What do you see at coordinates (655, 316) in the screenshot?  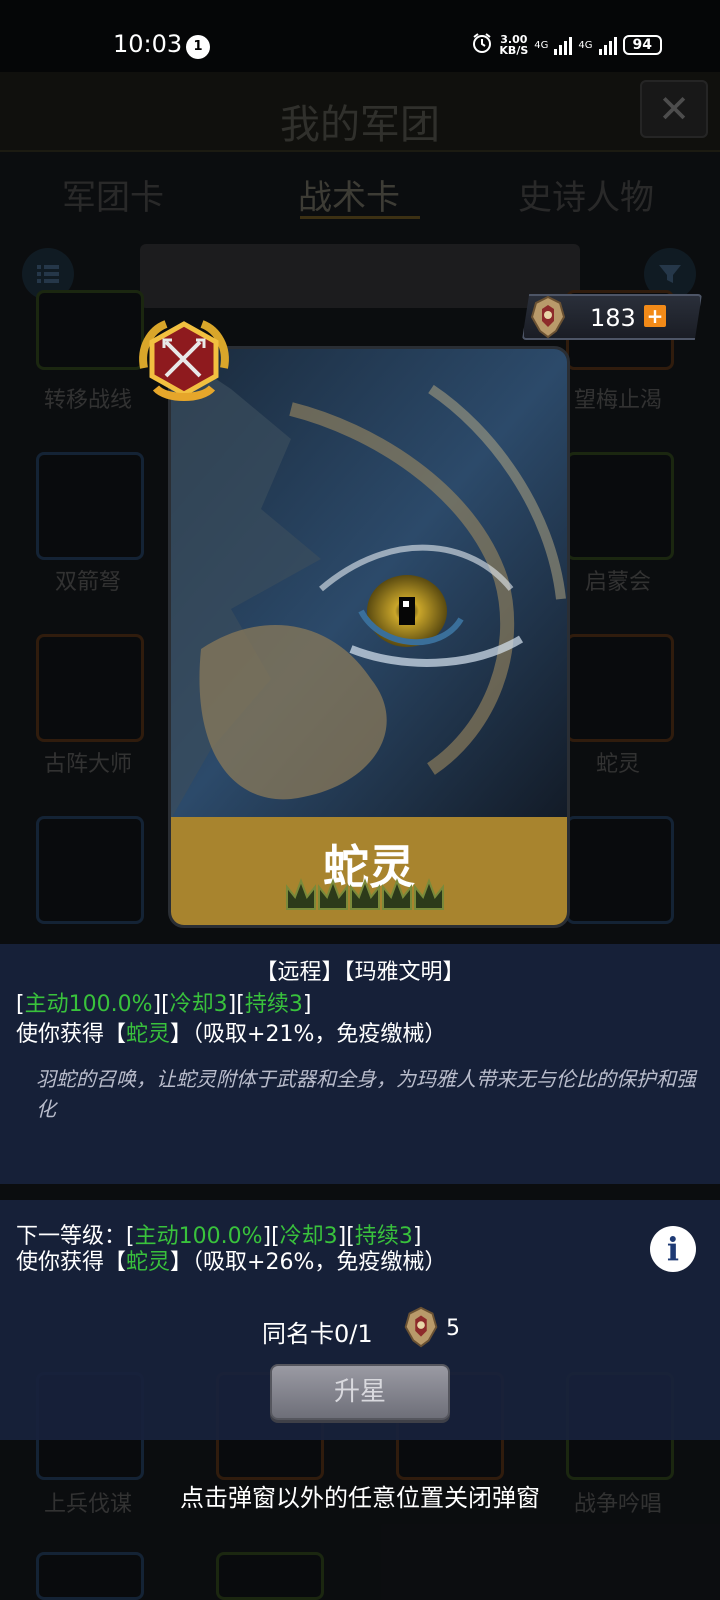 I see `add-currency-button: +` at bounding box center [655, 316].